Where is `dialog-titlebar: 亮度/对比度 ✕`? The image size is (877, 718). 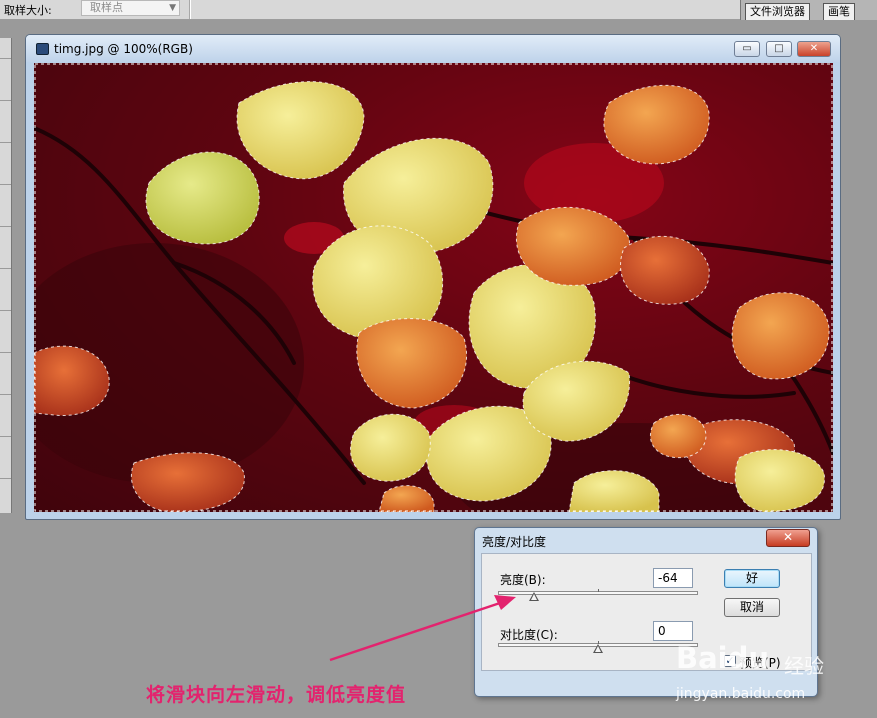
dialog-titlebar: 亮度/对比度 ✕ is located at coordinates (646, 540).